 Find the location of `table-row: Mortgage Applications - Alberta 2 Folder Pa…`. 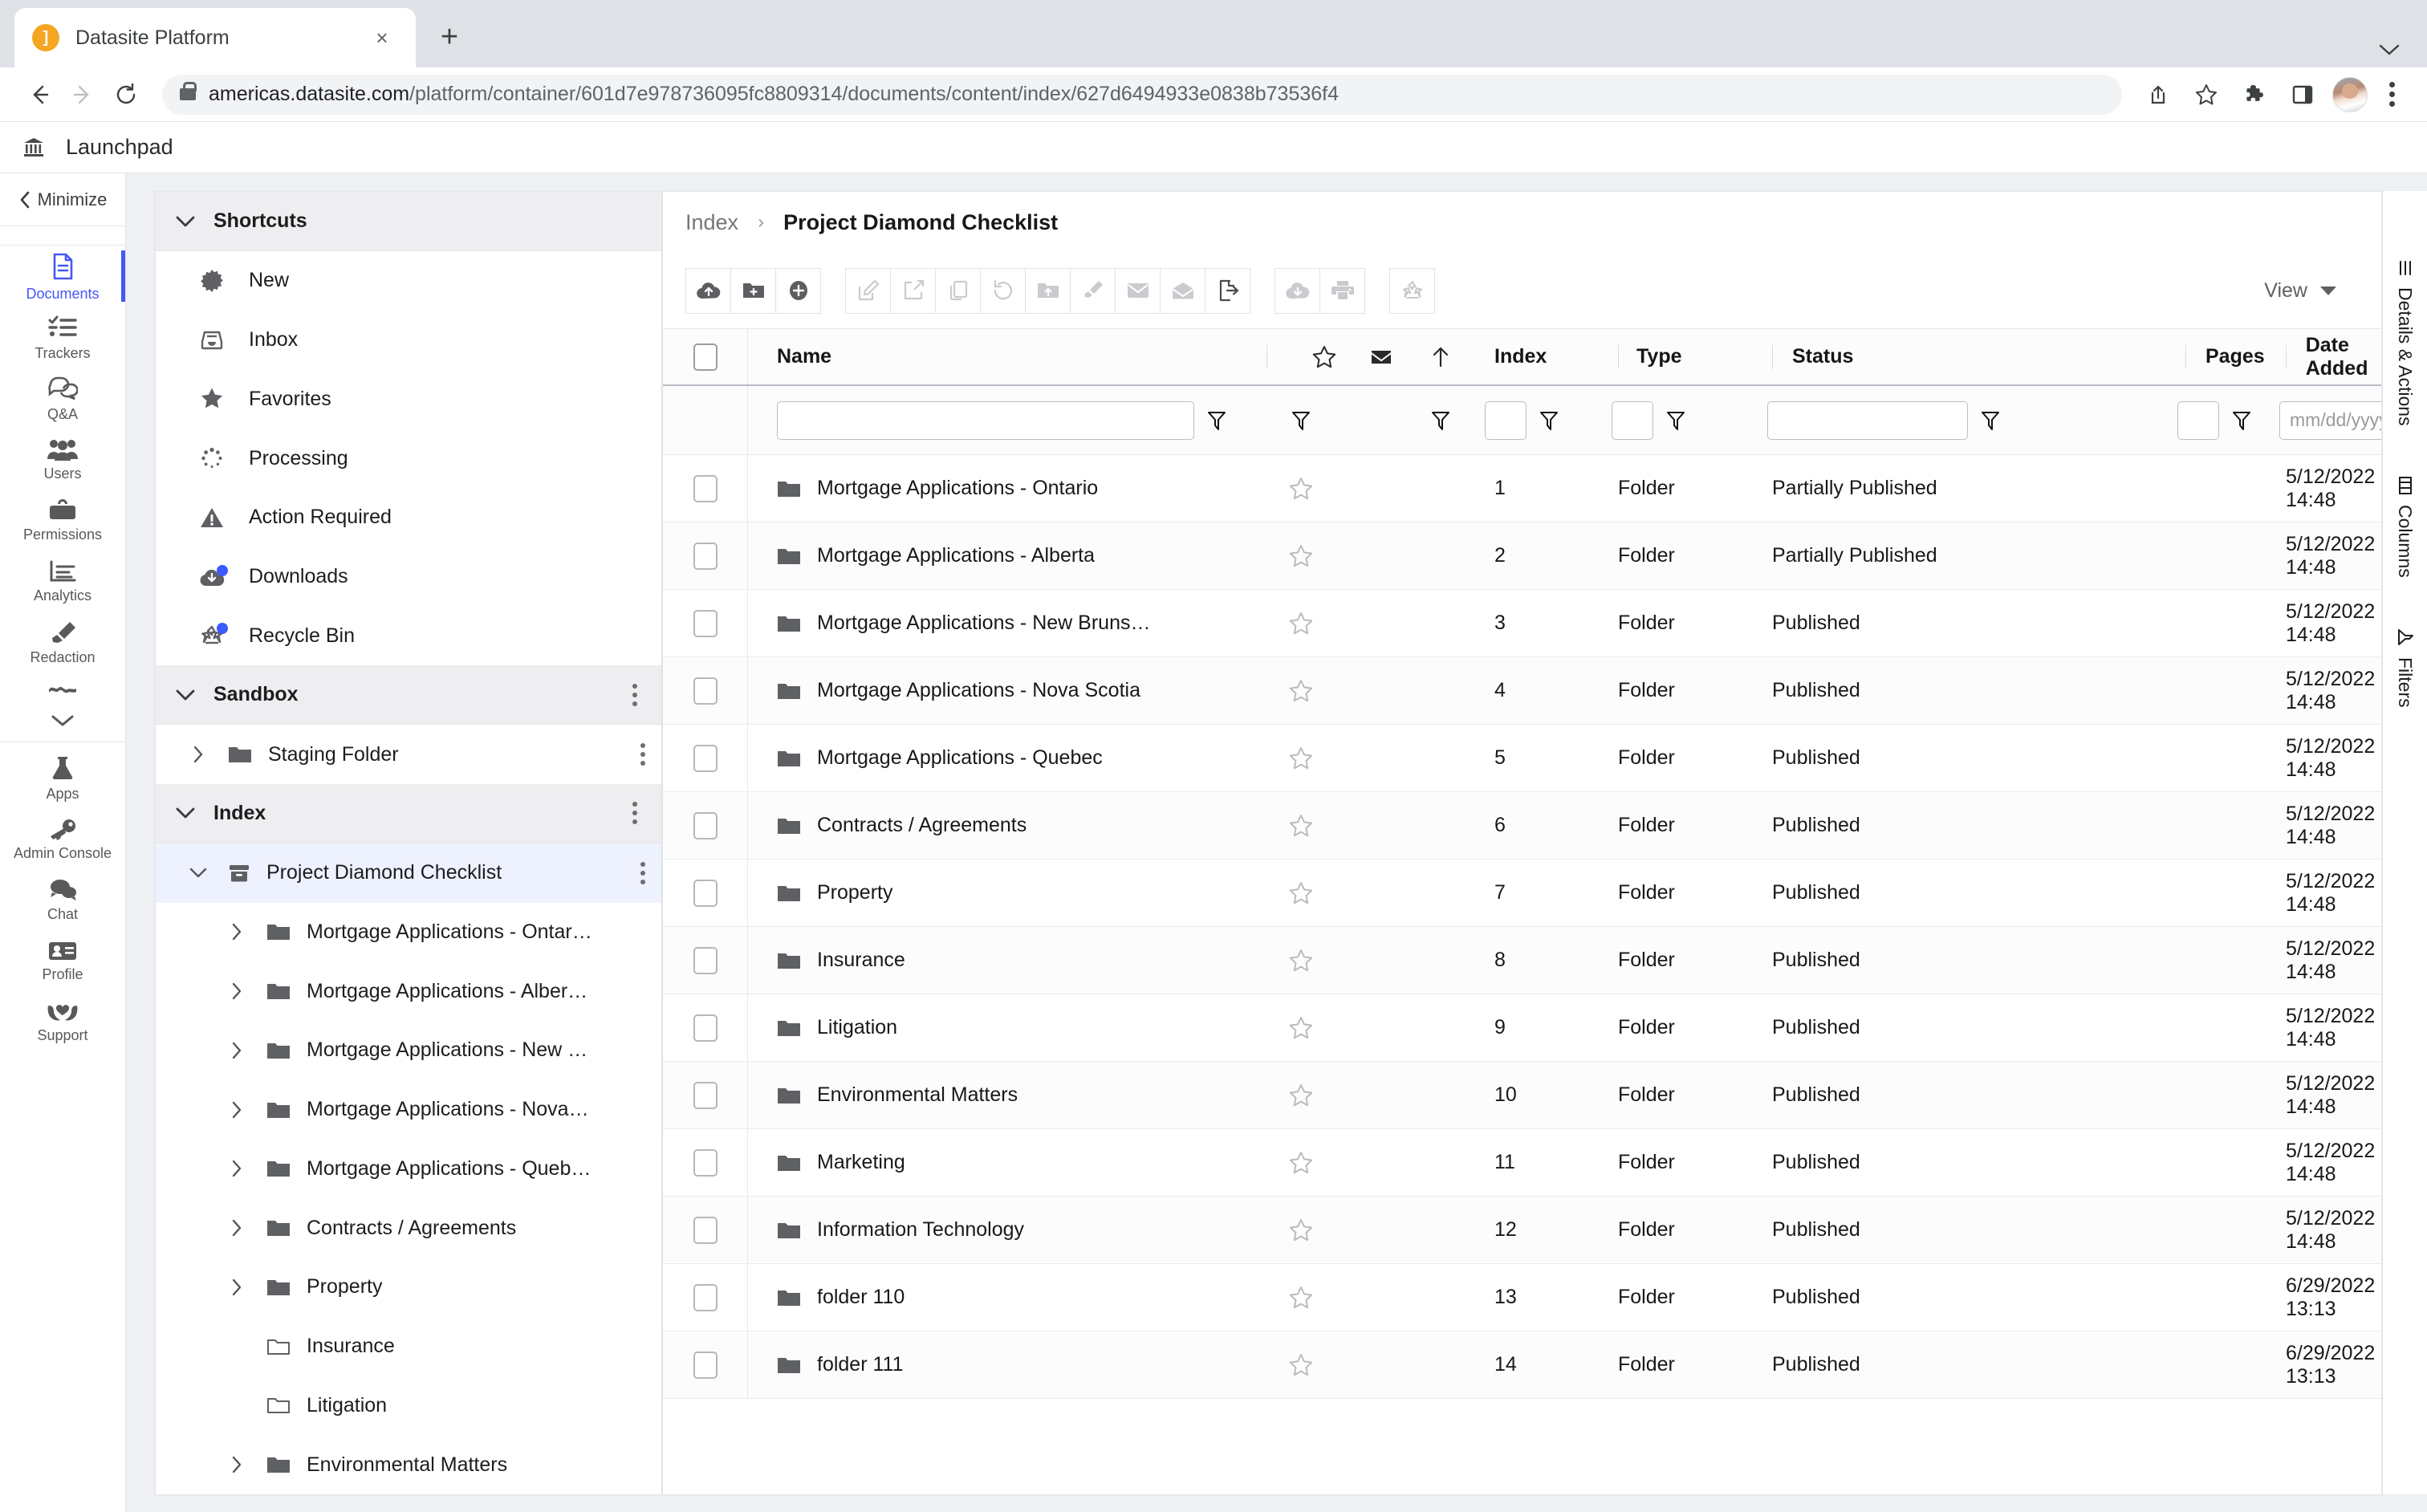

table-row: Mortgage Applications - Alberta 2 Folder Pa… is located at coordinates (1522, 556).